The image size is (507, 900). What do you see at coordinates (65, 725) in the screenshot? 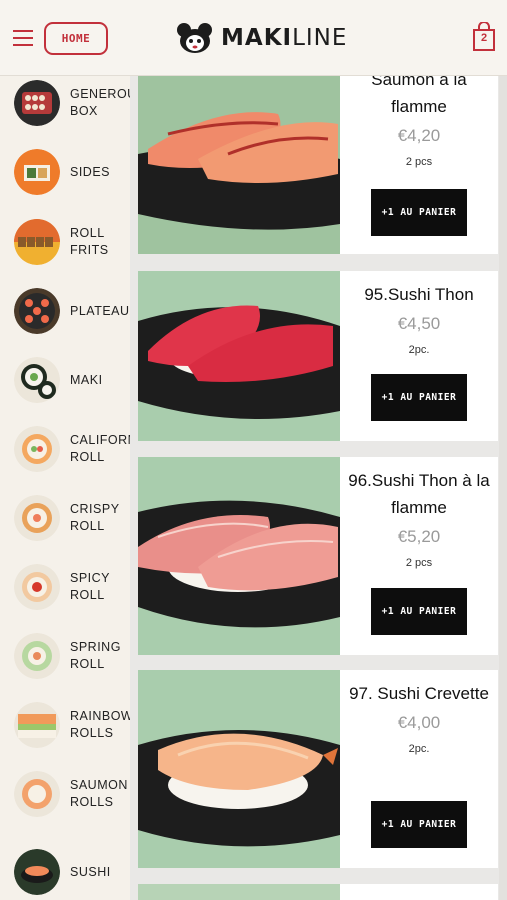
I see `sidebar-item-rainbow-rolls: RAINBOW ROLLS` at bounding box center [65, 725].